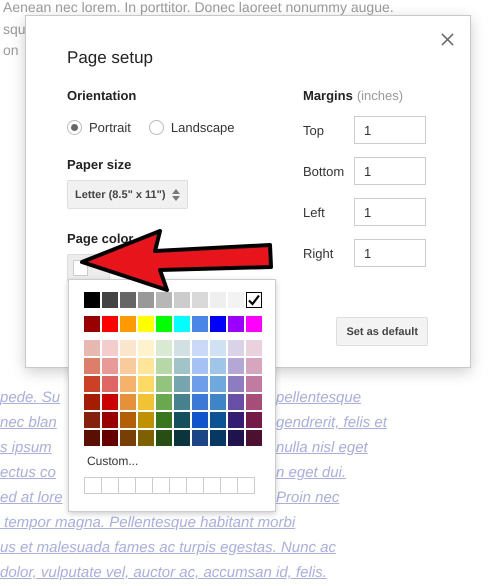 This screenshot has height=586, width=500. I want to click on paper-size-select: Letter (8.5" x 11"), so click(127, 194).